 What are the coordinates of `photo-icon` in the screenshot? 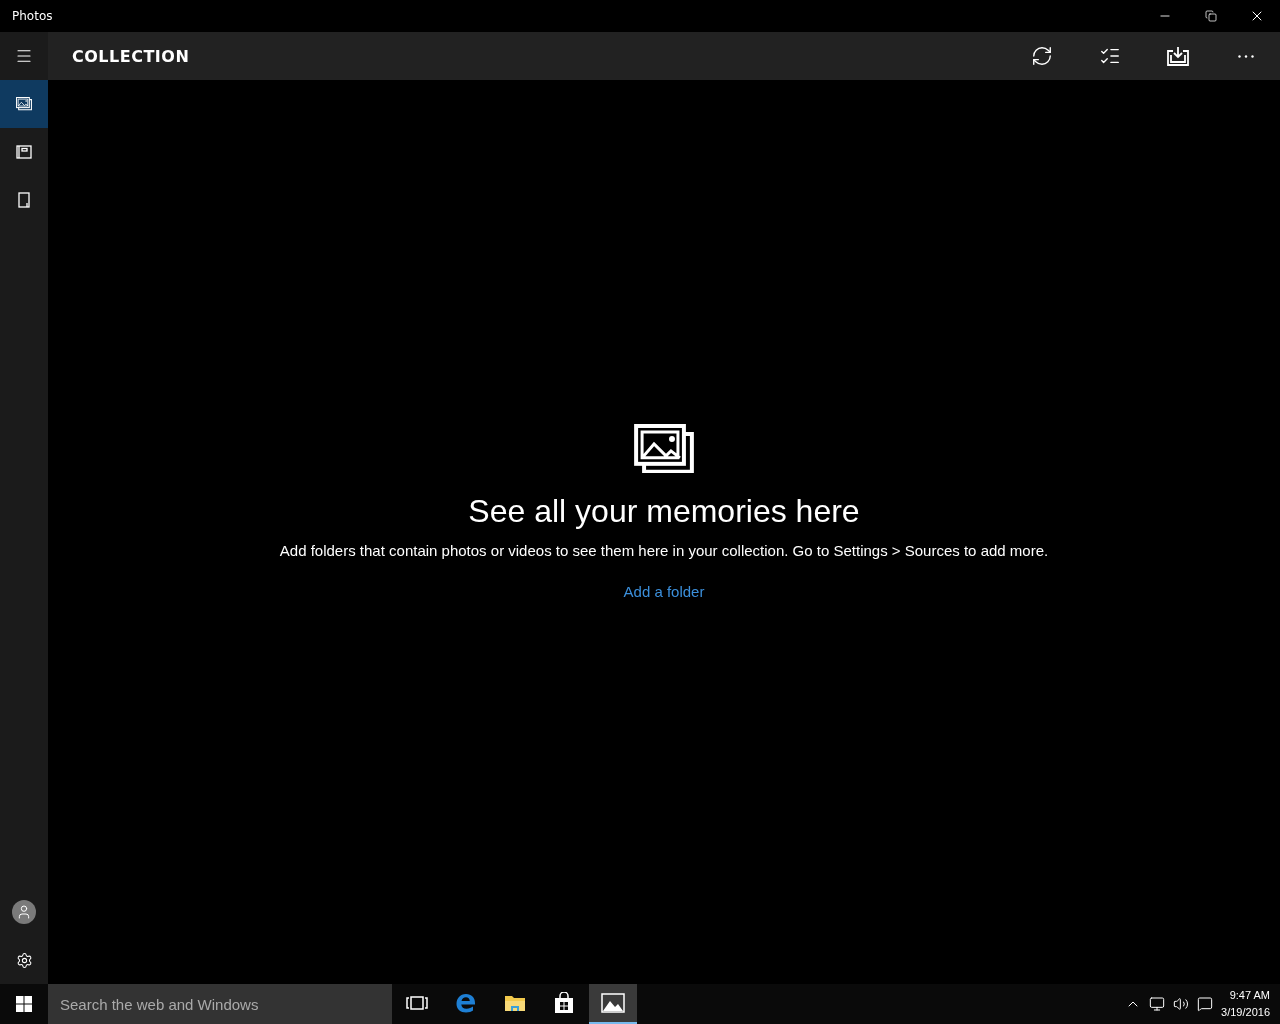 It's located at (613, 1003).